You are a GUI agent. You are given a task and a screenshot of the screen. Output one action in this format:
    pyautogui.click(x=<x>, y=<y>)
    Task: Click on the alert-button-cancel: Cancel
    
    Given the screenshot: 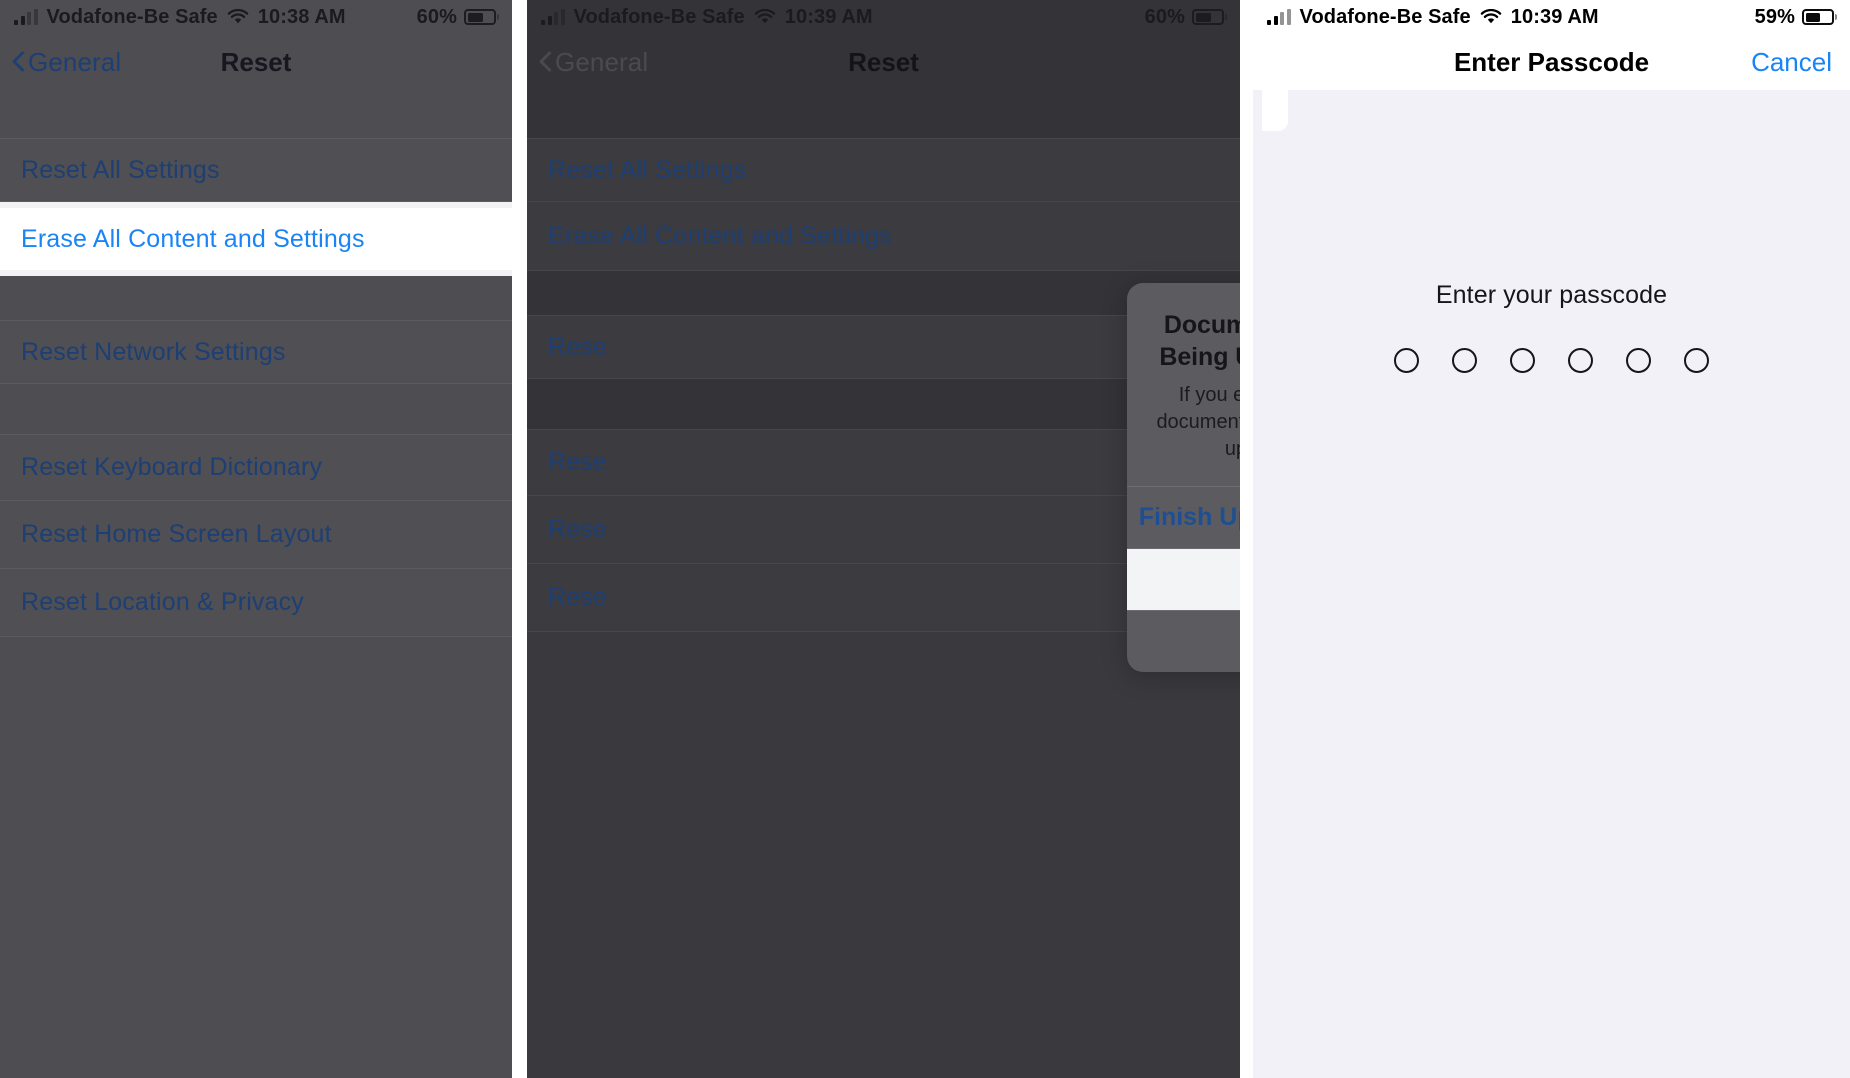 What is the action you would take?
    pyautogui.click(x=1183, y=641)
    